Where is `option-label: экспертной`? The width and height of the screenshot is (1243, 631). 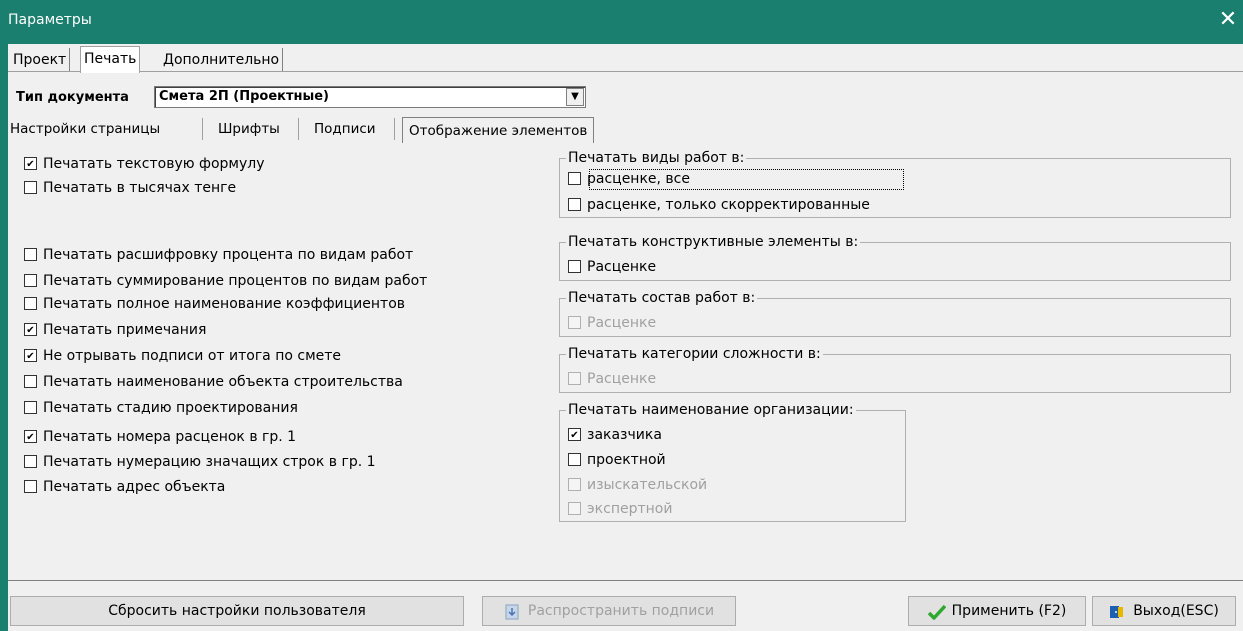 option-label: экспертной is located at coordinates (630, 509).